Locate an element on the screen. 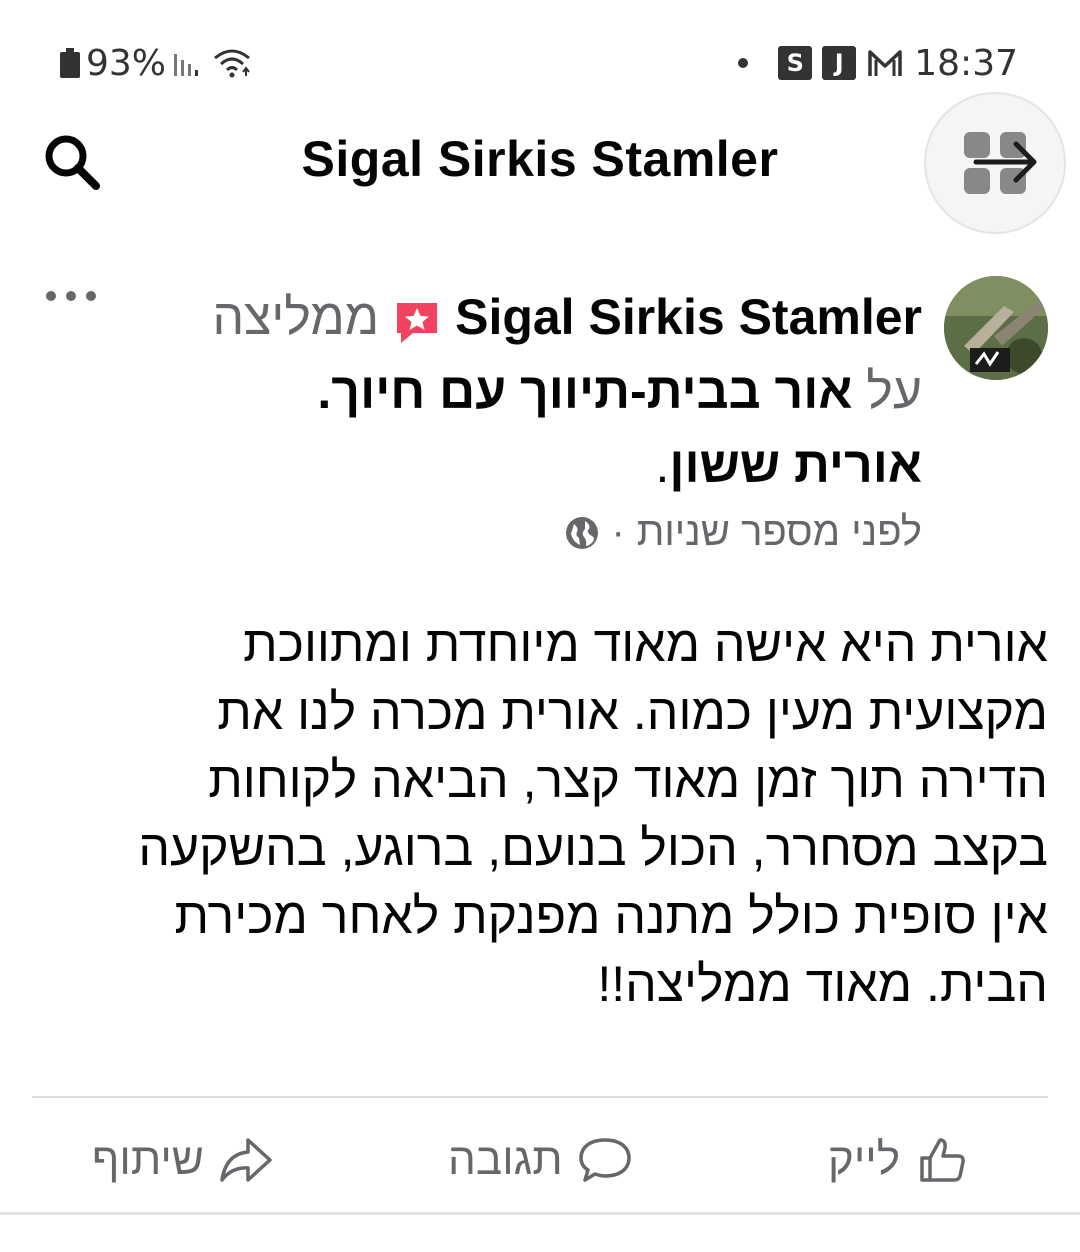 The height and width of the screenshot is (1252, 1080). share-icon is located at coordinates (246, 1160).